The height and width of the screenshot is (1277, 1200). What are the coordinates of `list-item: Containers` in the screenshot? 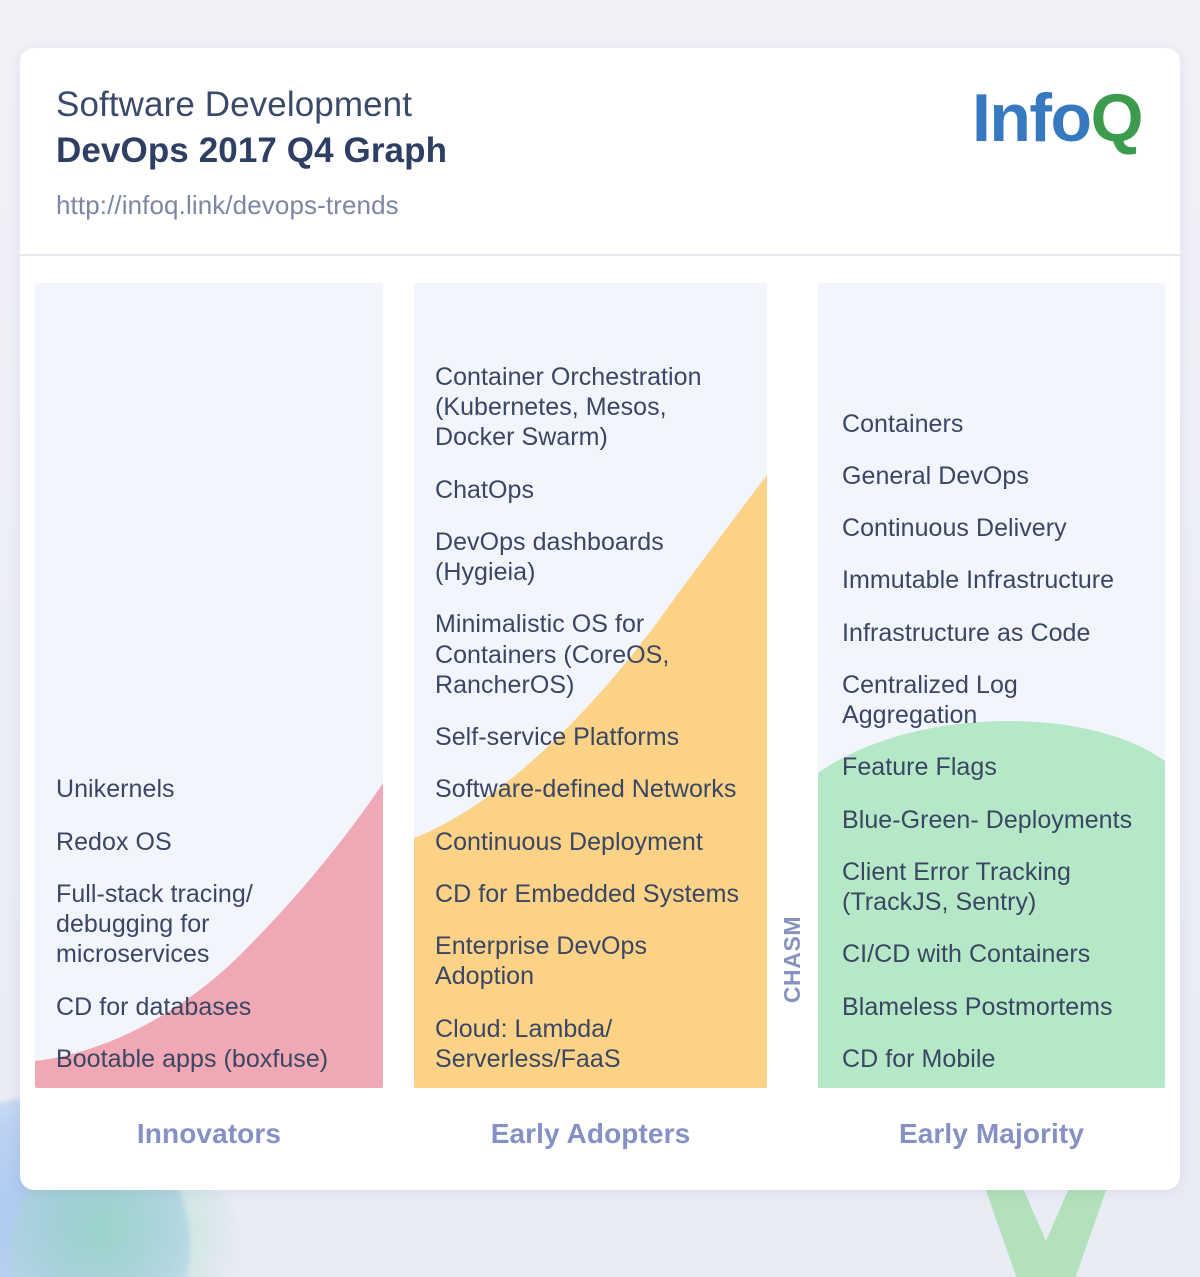 It's located at (903, 423).